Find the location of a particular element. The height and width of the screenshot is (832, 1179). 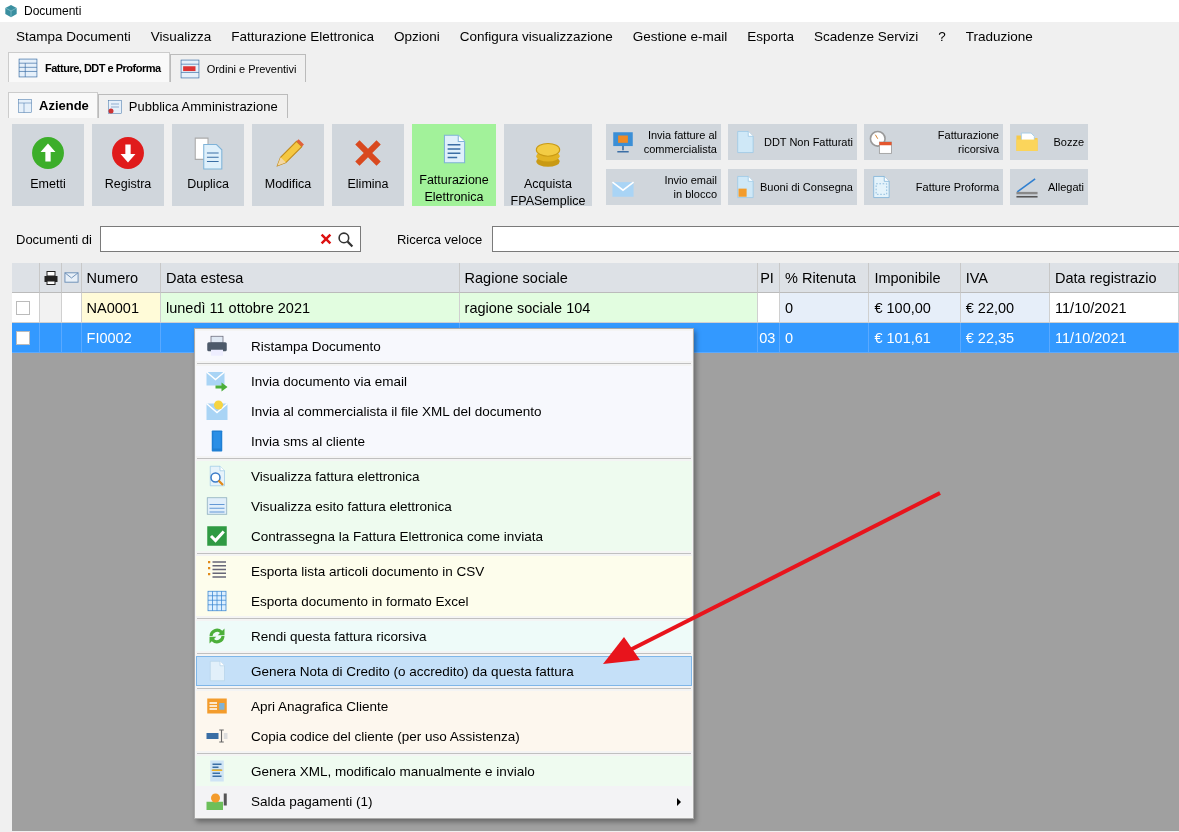

column-header: Ragione sociale is located at coordinates (609, 278).